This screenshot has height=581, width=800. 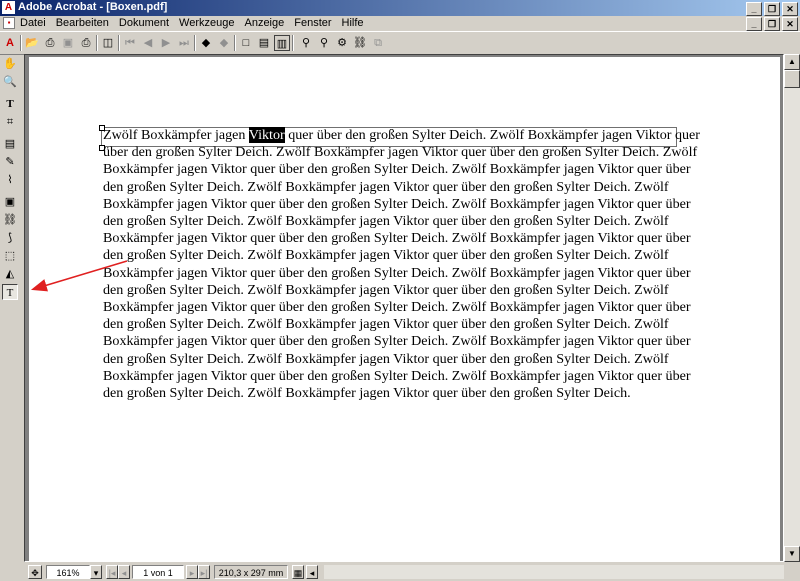 What do you see at coordinates (10, 220) in the screenshot?
I see `link-tool-icon: ⛓` at bounding box center [10, 220].